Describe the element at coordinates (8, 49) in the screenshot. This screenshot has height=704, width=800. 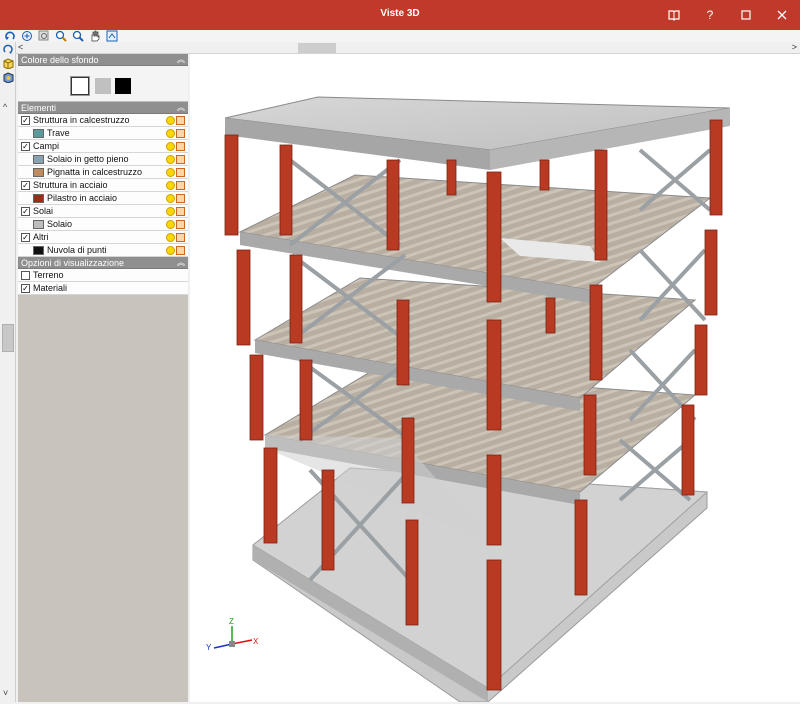
I see `orbit-icon` at that location.